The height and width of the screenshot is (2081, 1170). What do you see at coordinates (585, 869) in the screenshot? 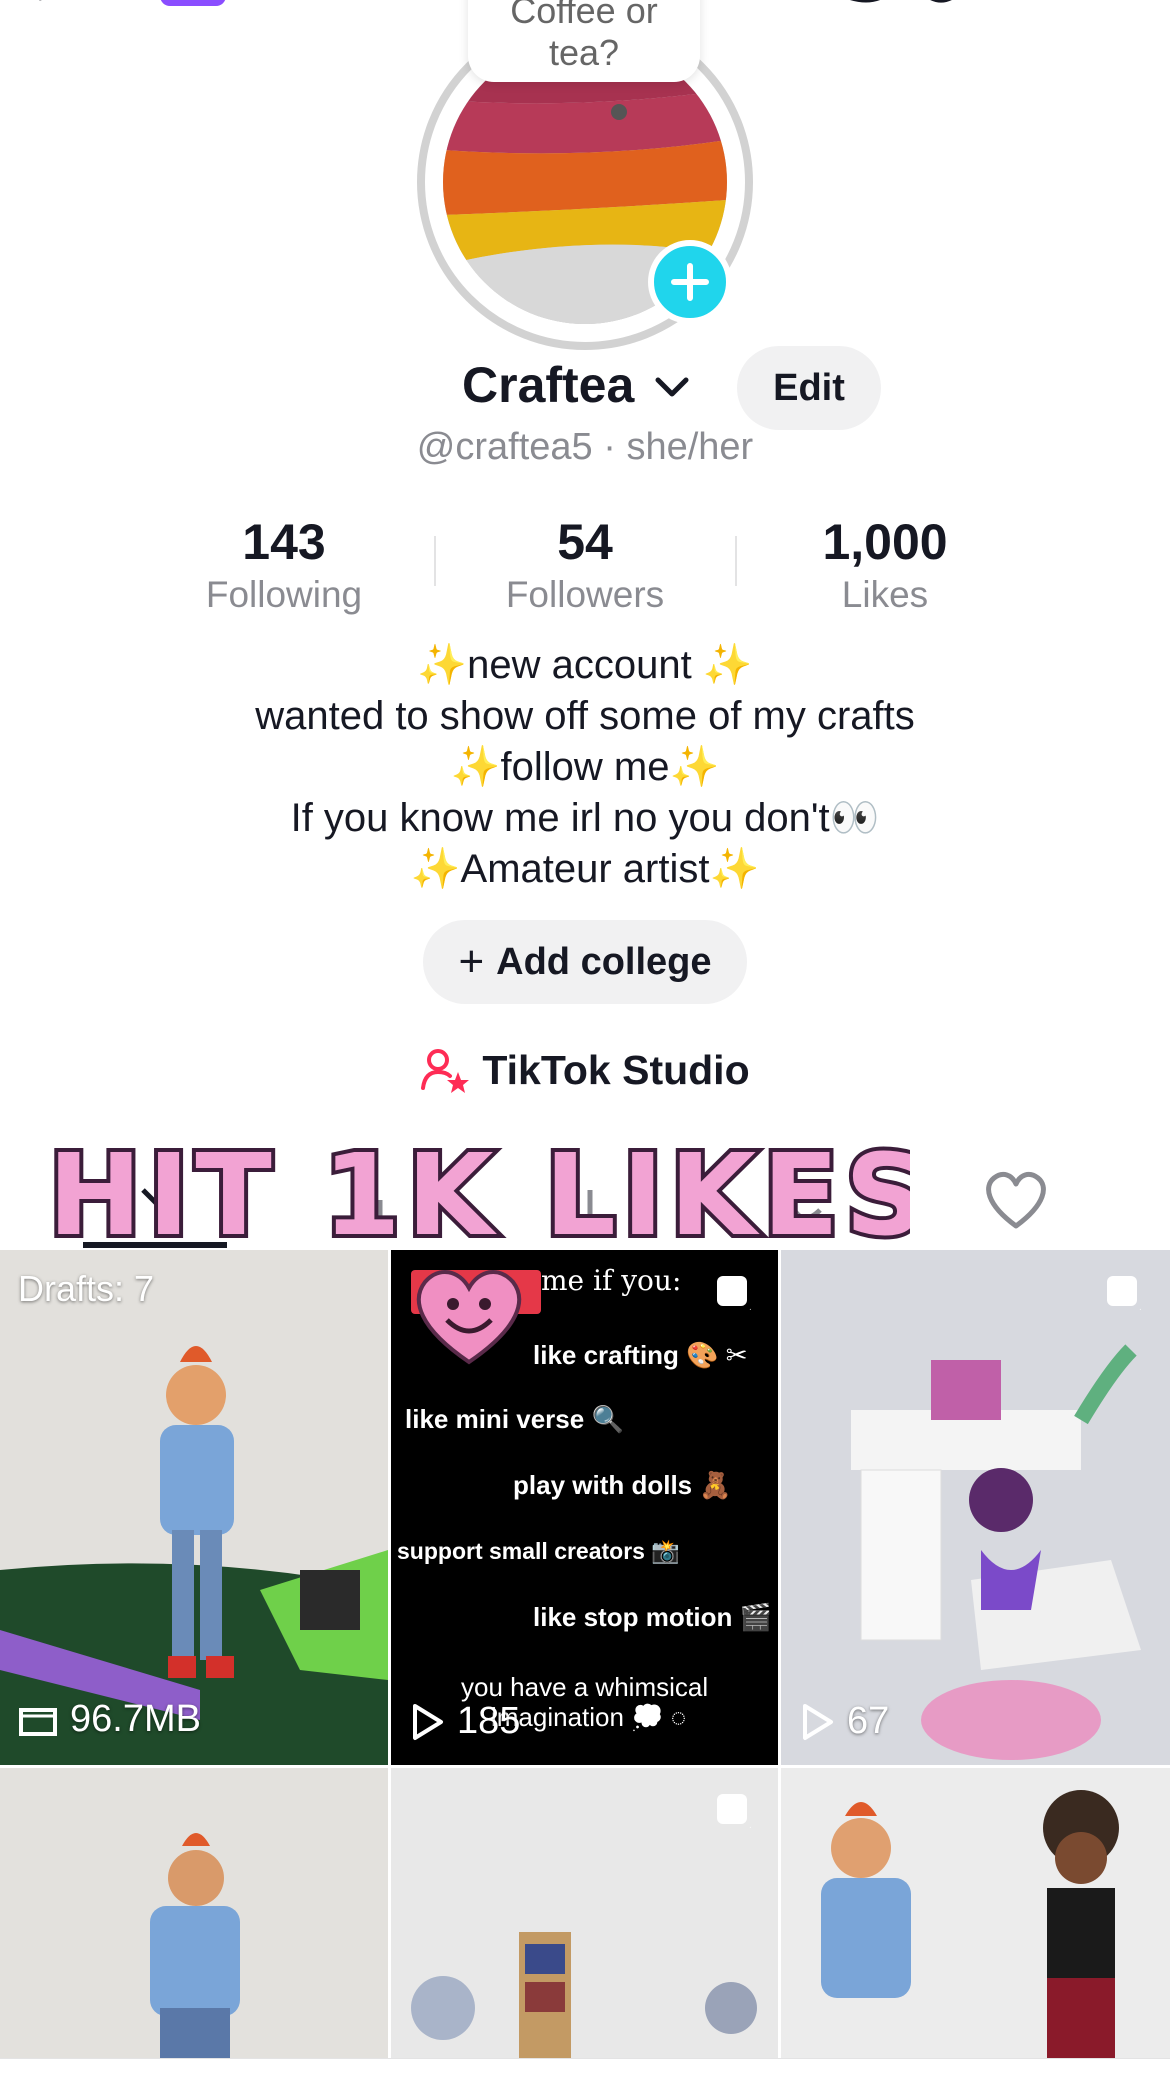
I see `bio-line: Amateur artist` at bounding box center [585, 869].